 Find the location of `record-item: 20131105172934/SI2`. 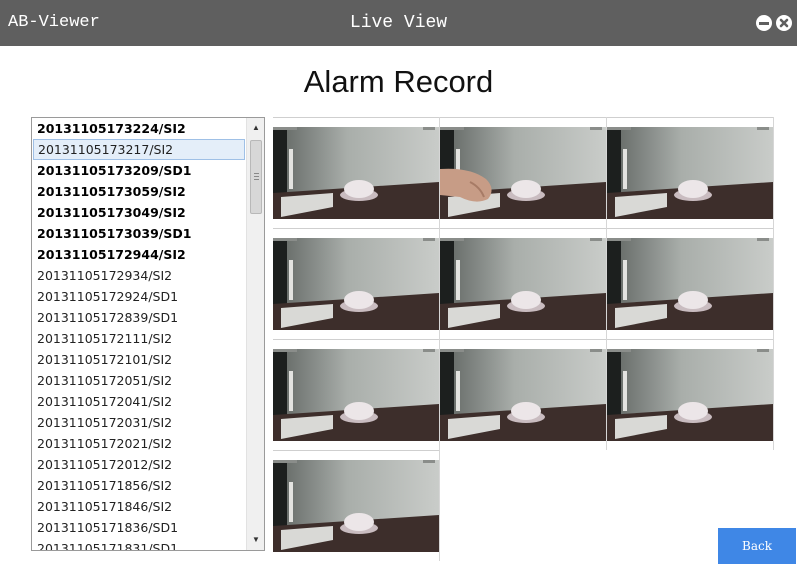

record-item: 20131105172934/SI2 is located at coordinates (139, 275).